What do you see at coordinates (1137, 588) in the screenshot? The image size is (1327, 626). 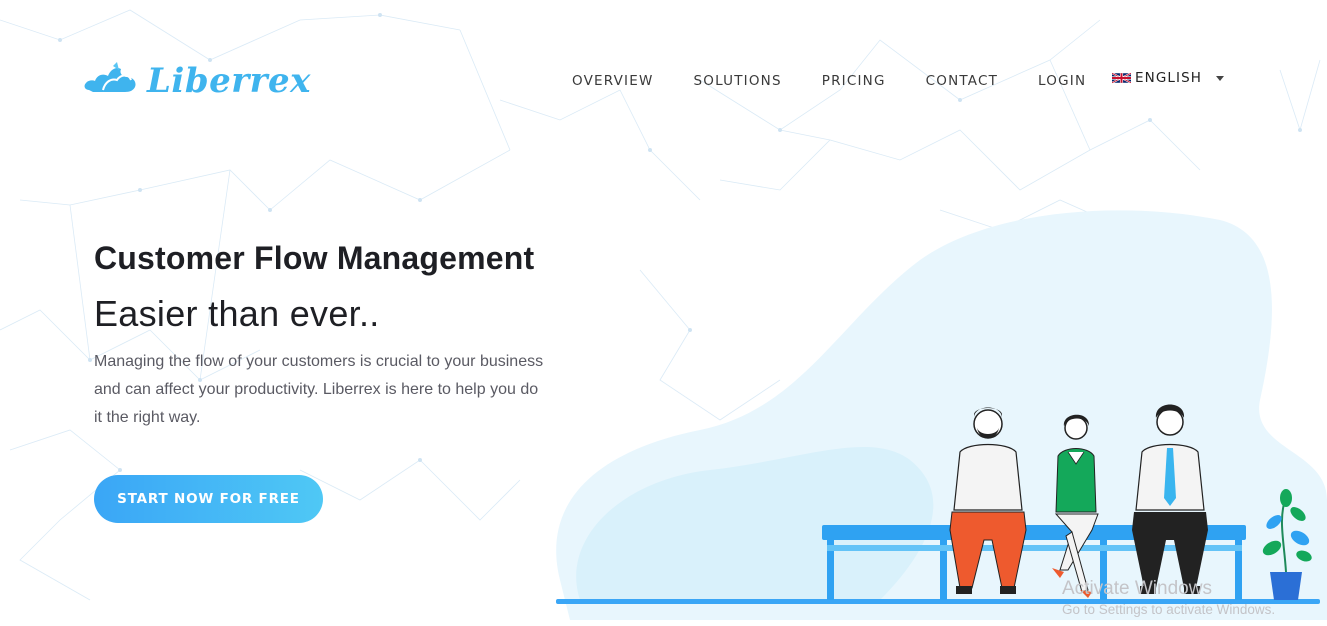 I see `watermark-title: Activate Windows` at bounding box center [1137, 588].